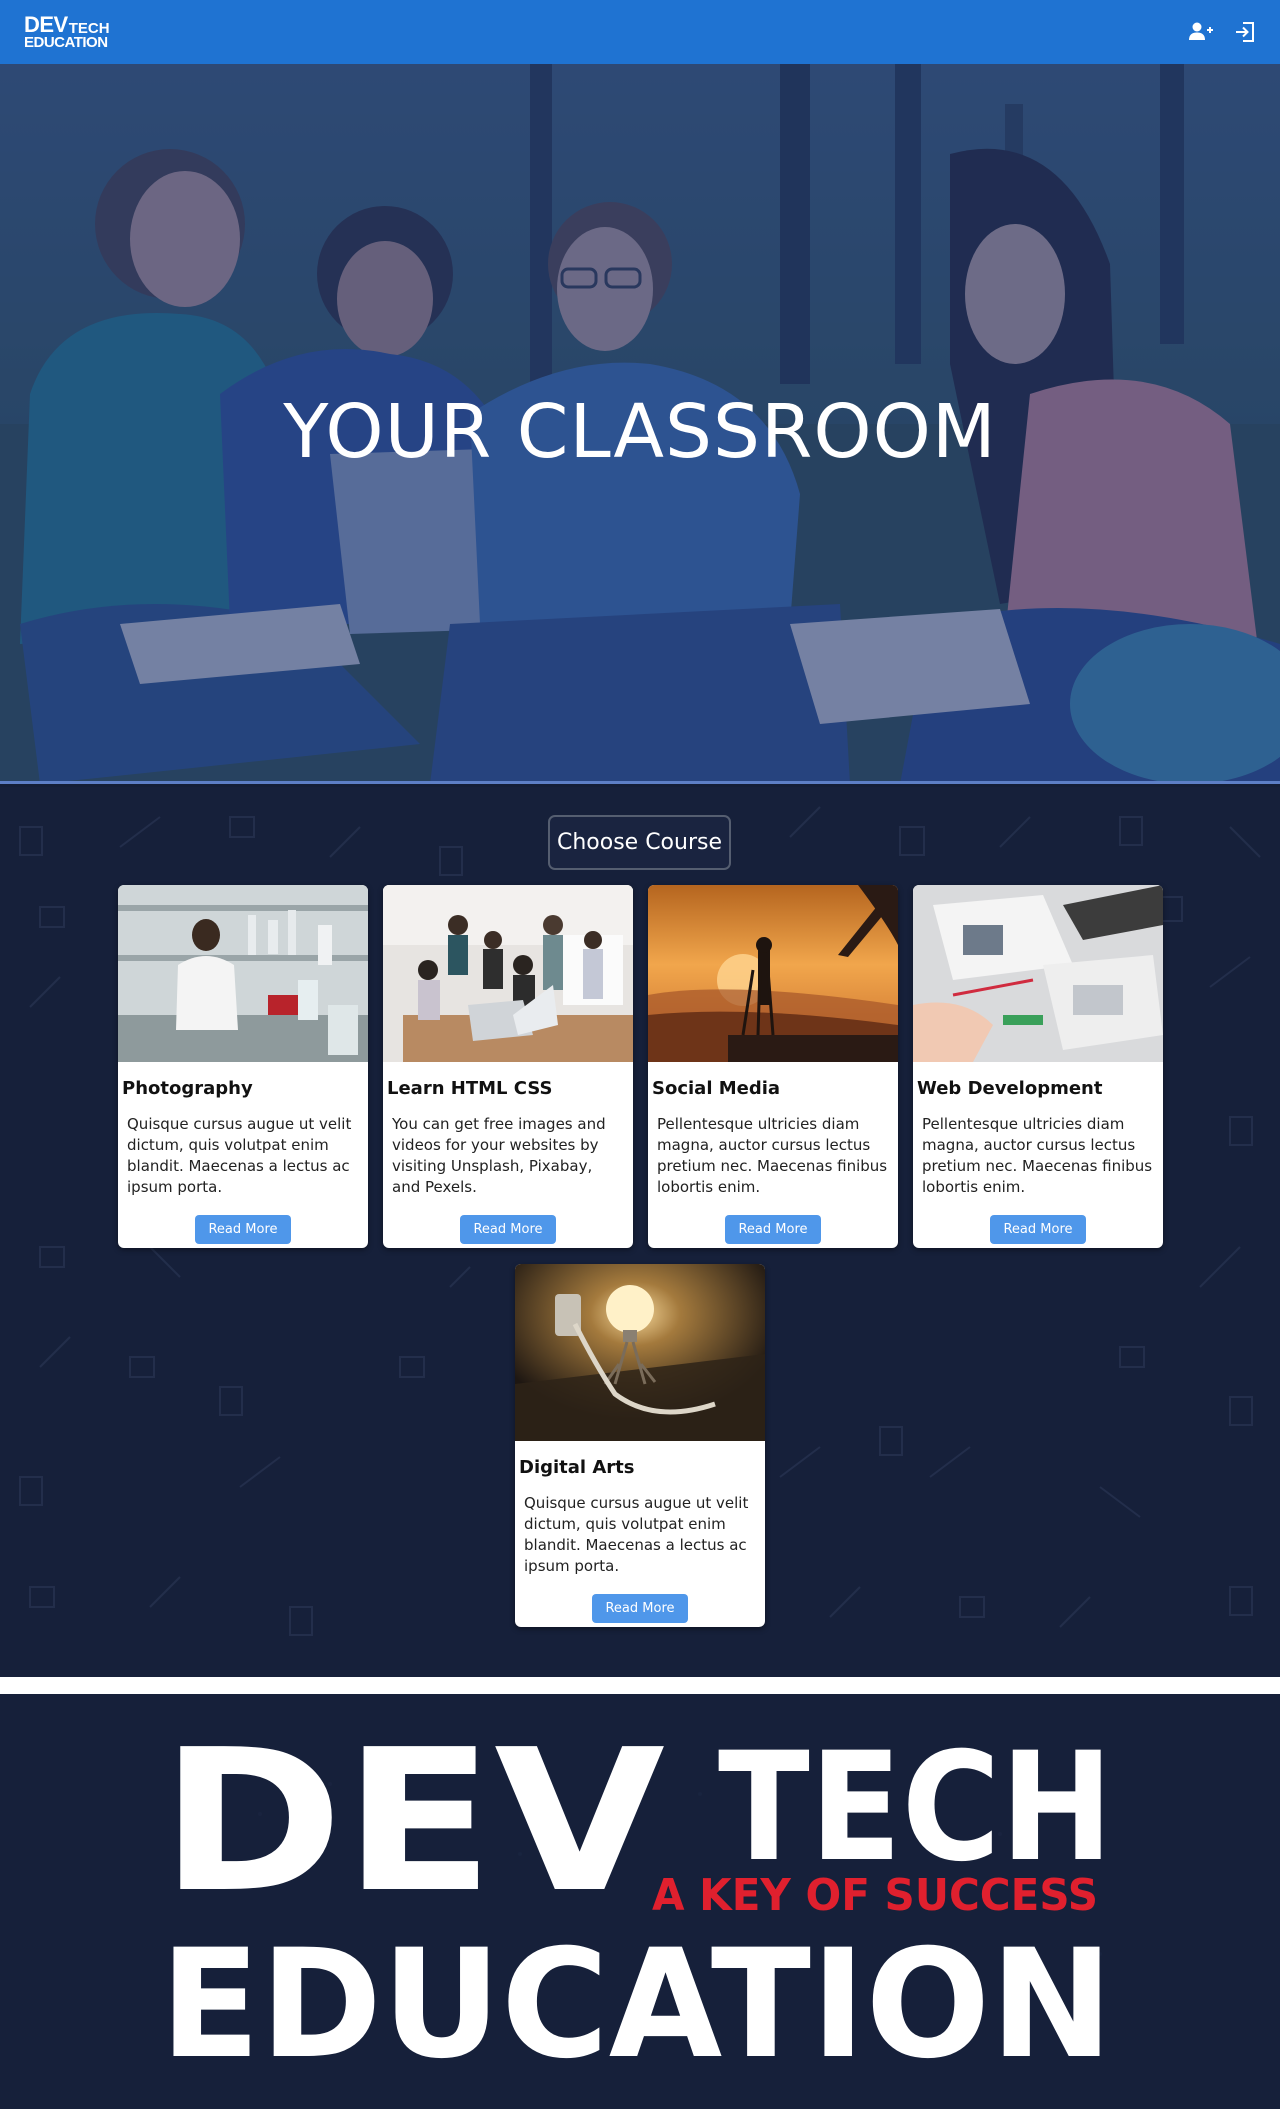  I want to click on logo-dev-text: DEV, so click(46, 24).